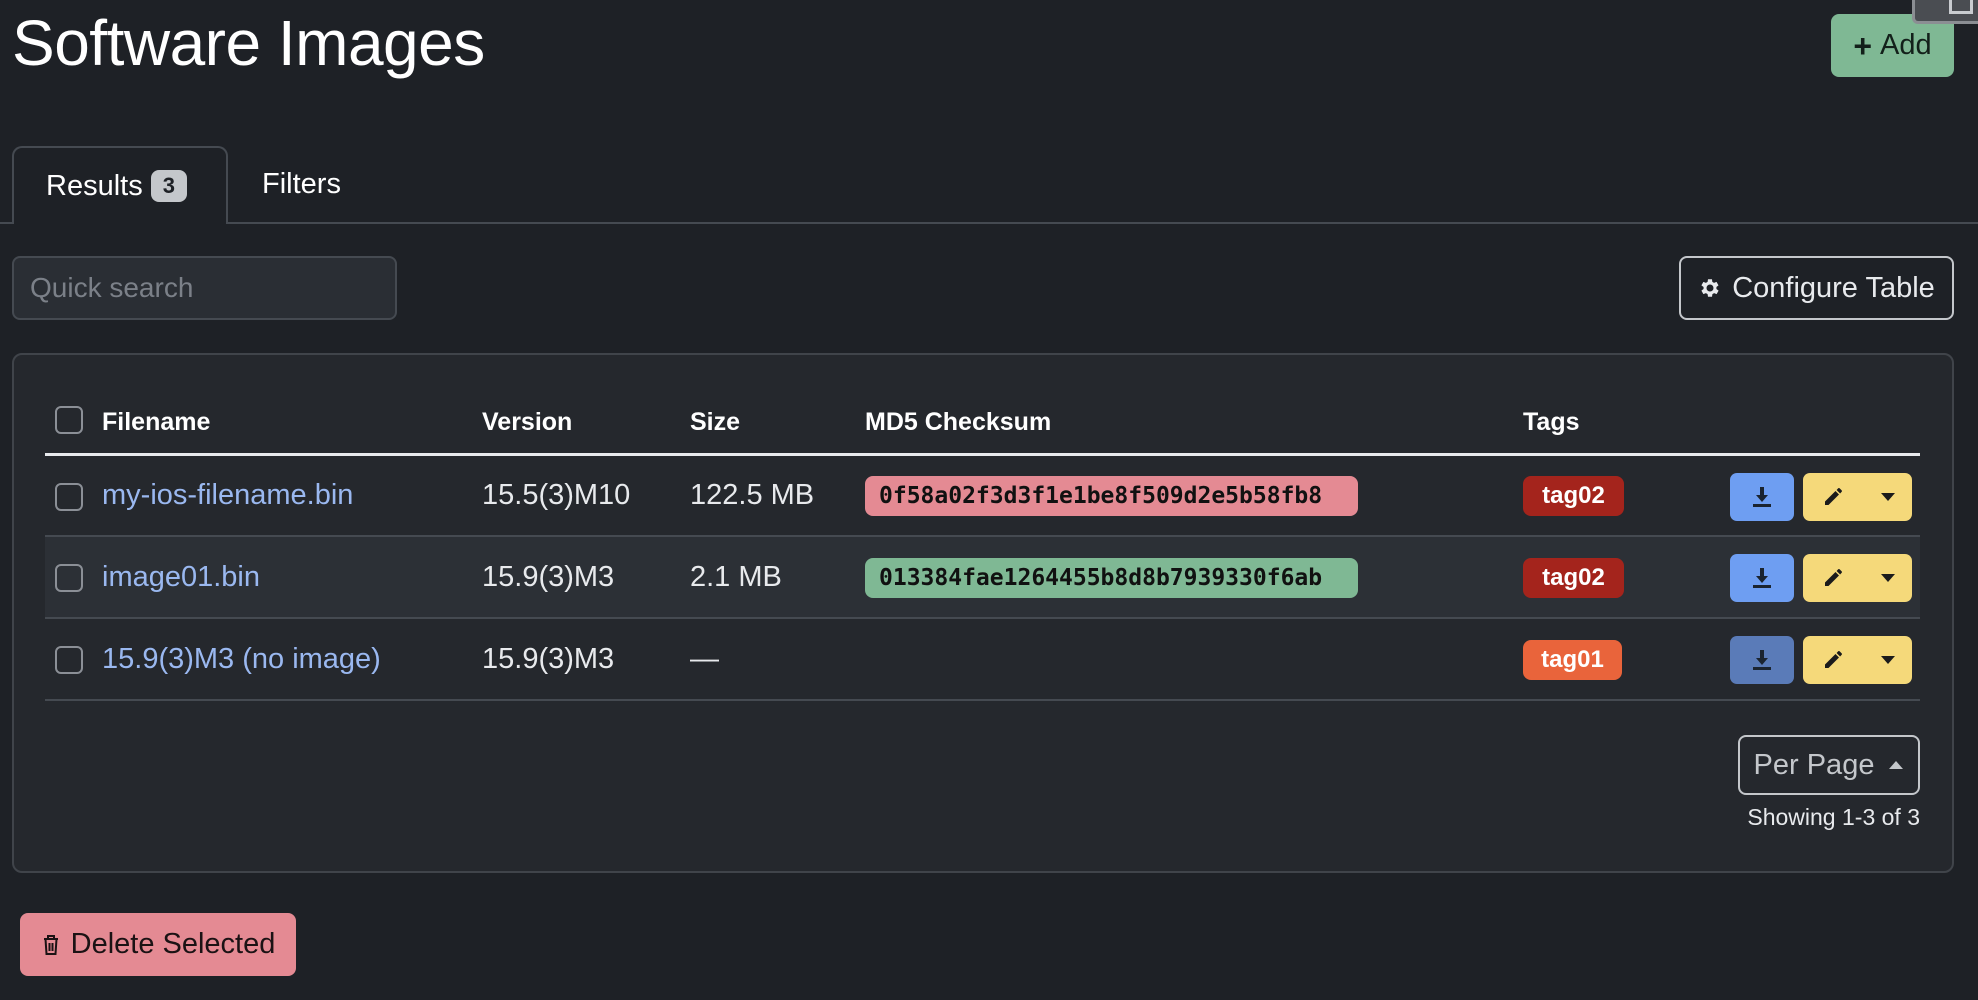  What do you see at coordinates (527, 422) in the screenshot?
I see `column-header-version: Version` at bounding box center [527, 422].